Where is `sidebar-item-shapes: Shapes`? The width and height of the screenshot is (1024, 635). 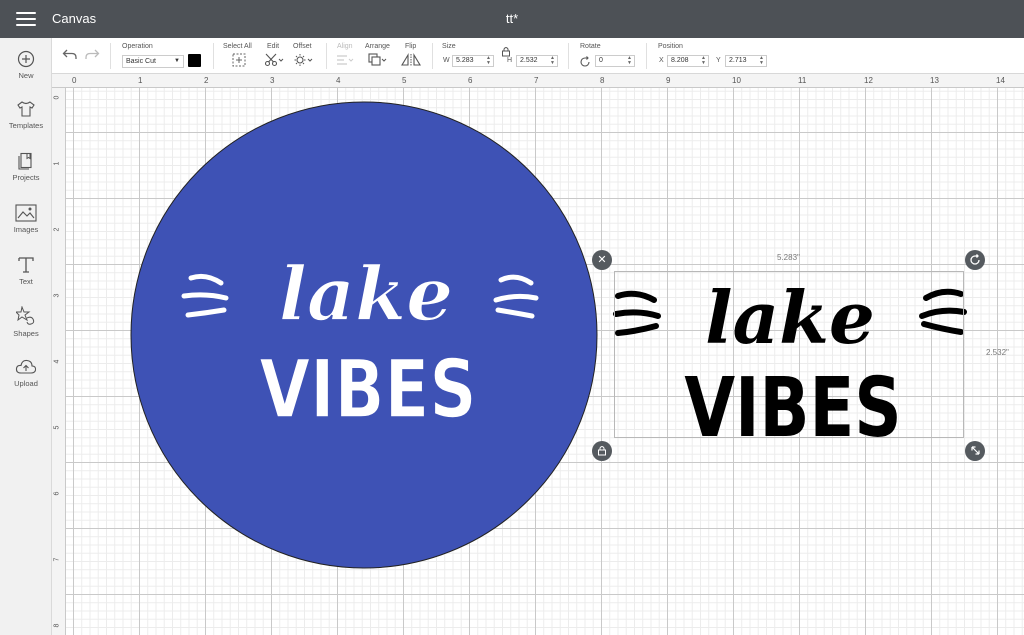
sidebar-item-shapes: Shapes is located at coordinates (26, 330).